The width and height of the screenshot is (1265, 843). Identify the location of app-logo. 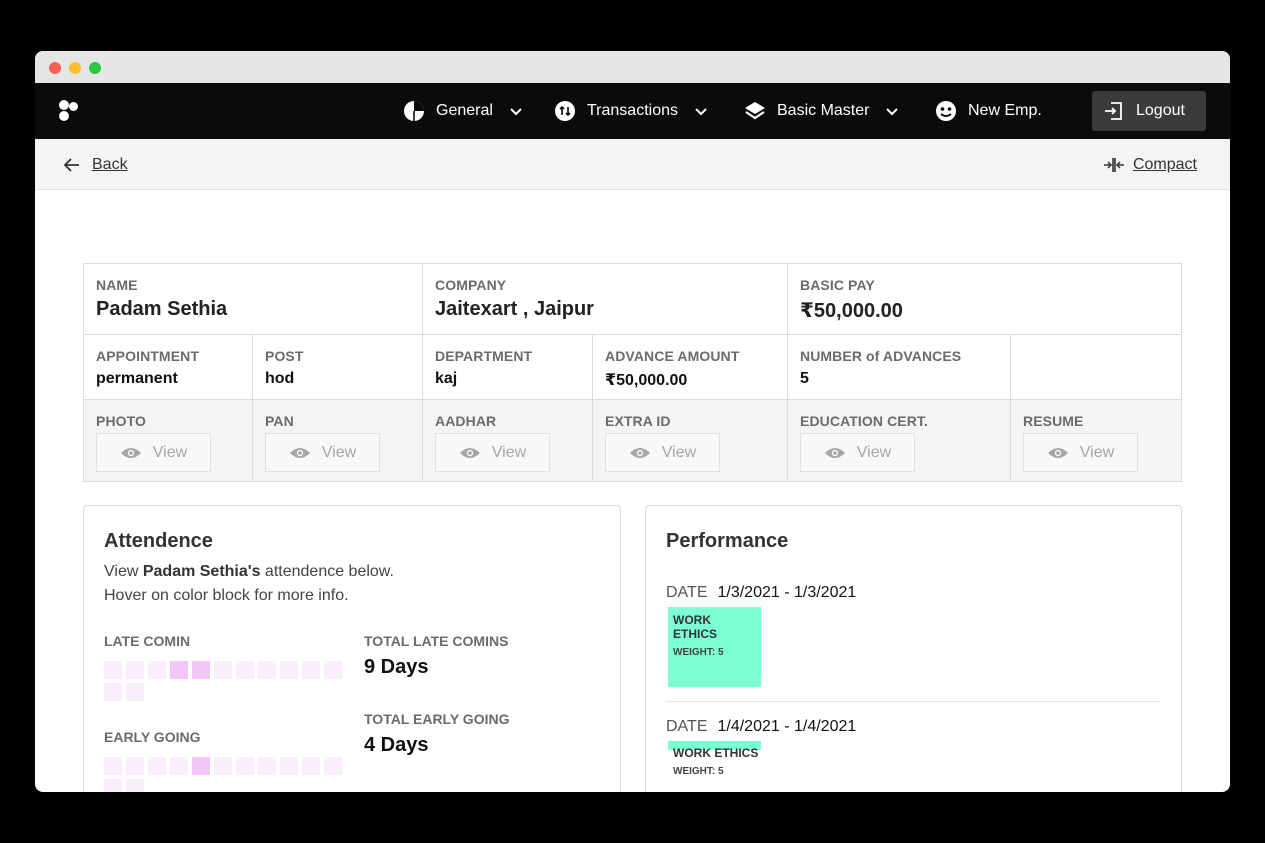
(70, 111).